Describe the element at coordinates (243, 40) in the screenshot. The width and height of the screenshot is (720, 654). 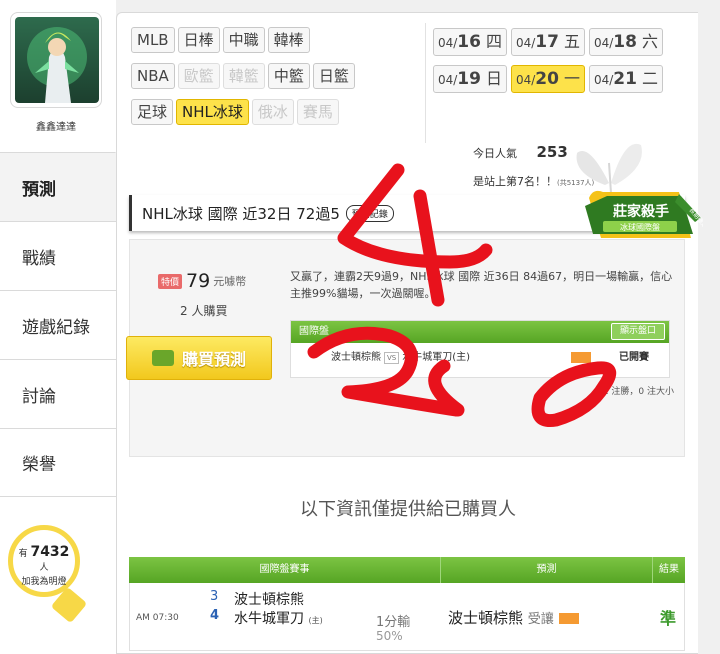
I see `sport-tag-cpbl: 中職` at that location.